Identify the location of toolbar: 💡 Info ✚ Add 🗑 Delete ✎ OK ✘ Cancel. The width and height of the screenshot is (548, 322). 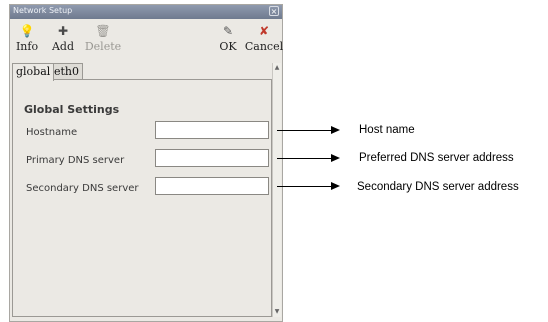
(145, 40).